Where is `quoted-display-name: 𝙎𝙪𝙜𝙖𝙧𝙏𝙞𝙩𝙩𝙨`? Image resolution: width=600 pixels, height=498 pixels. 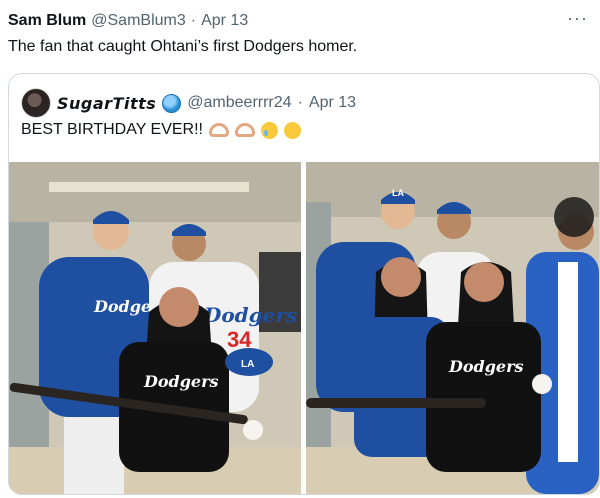
quoted-display-name: 𝙎𝙪𝙜𝙖𝙧𝙏𝙞𝙩𝙩𝙨 is located at coordinates (106, 103).